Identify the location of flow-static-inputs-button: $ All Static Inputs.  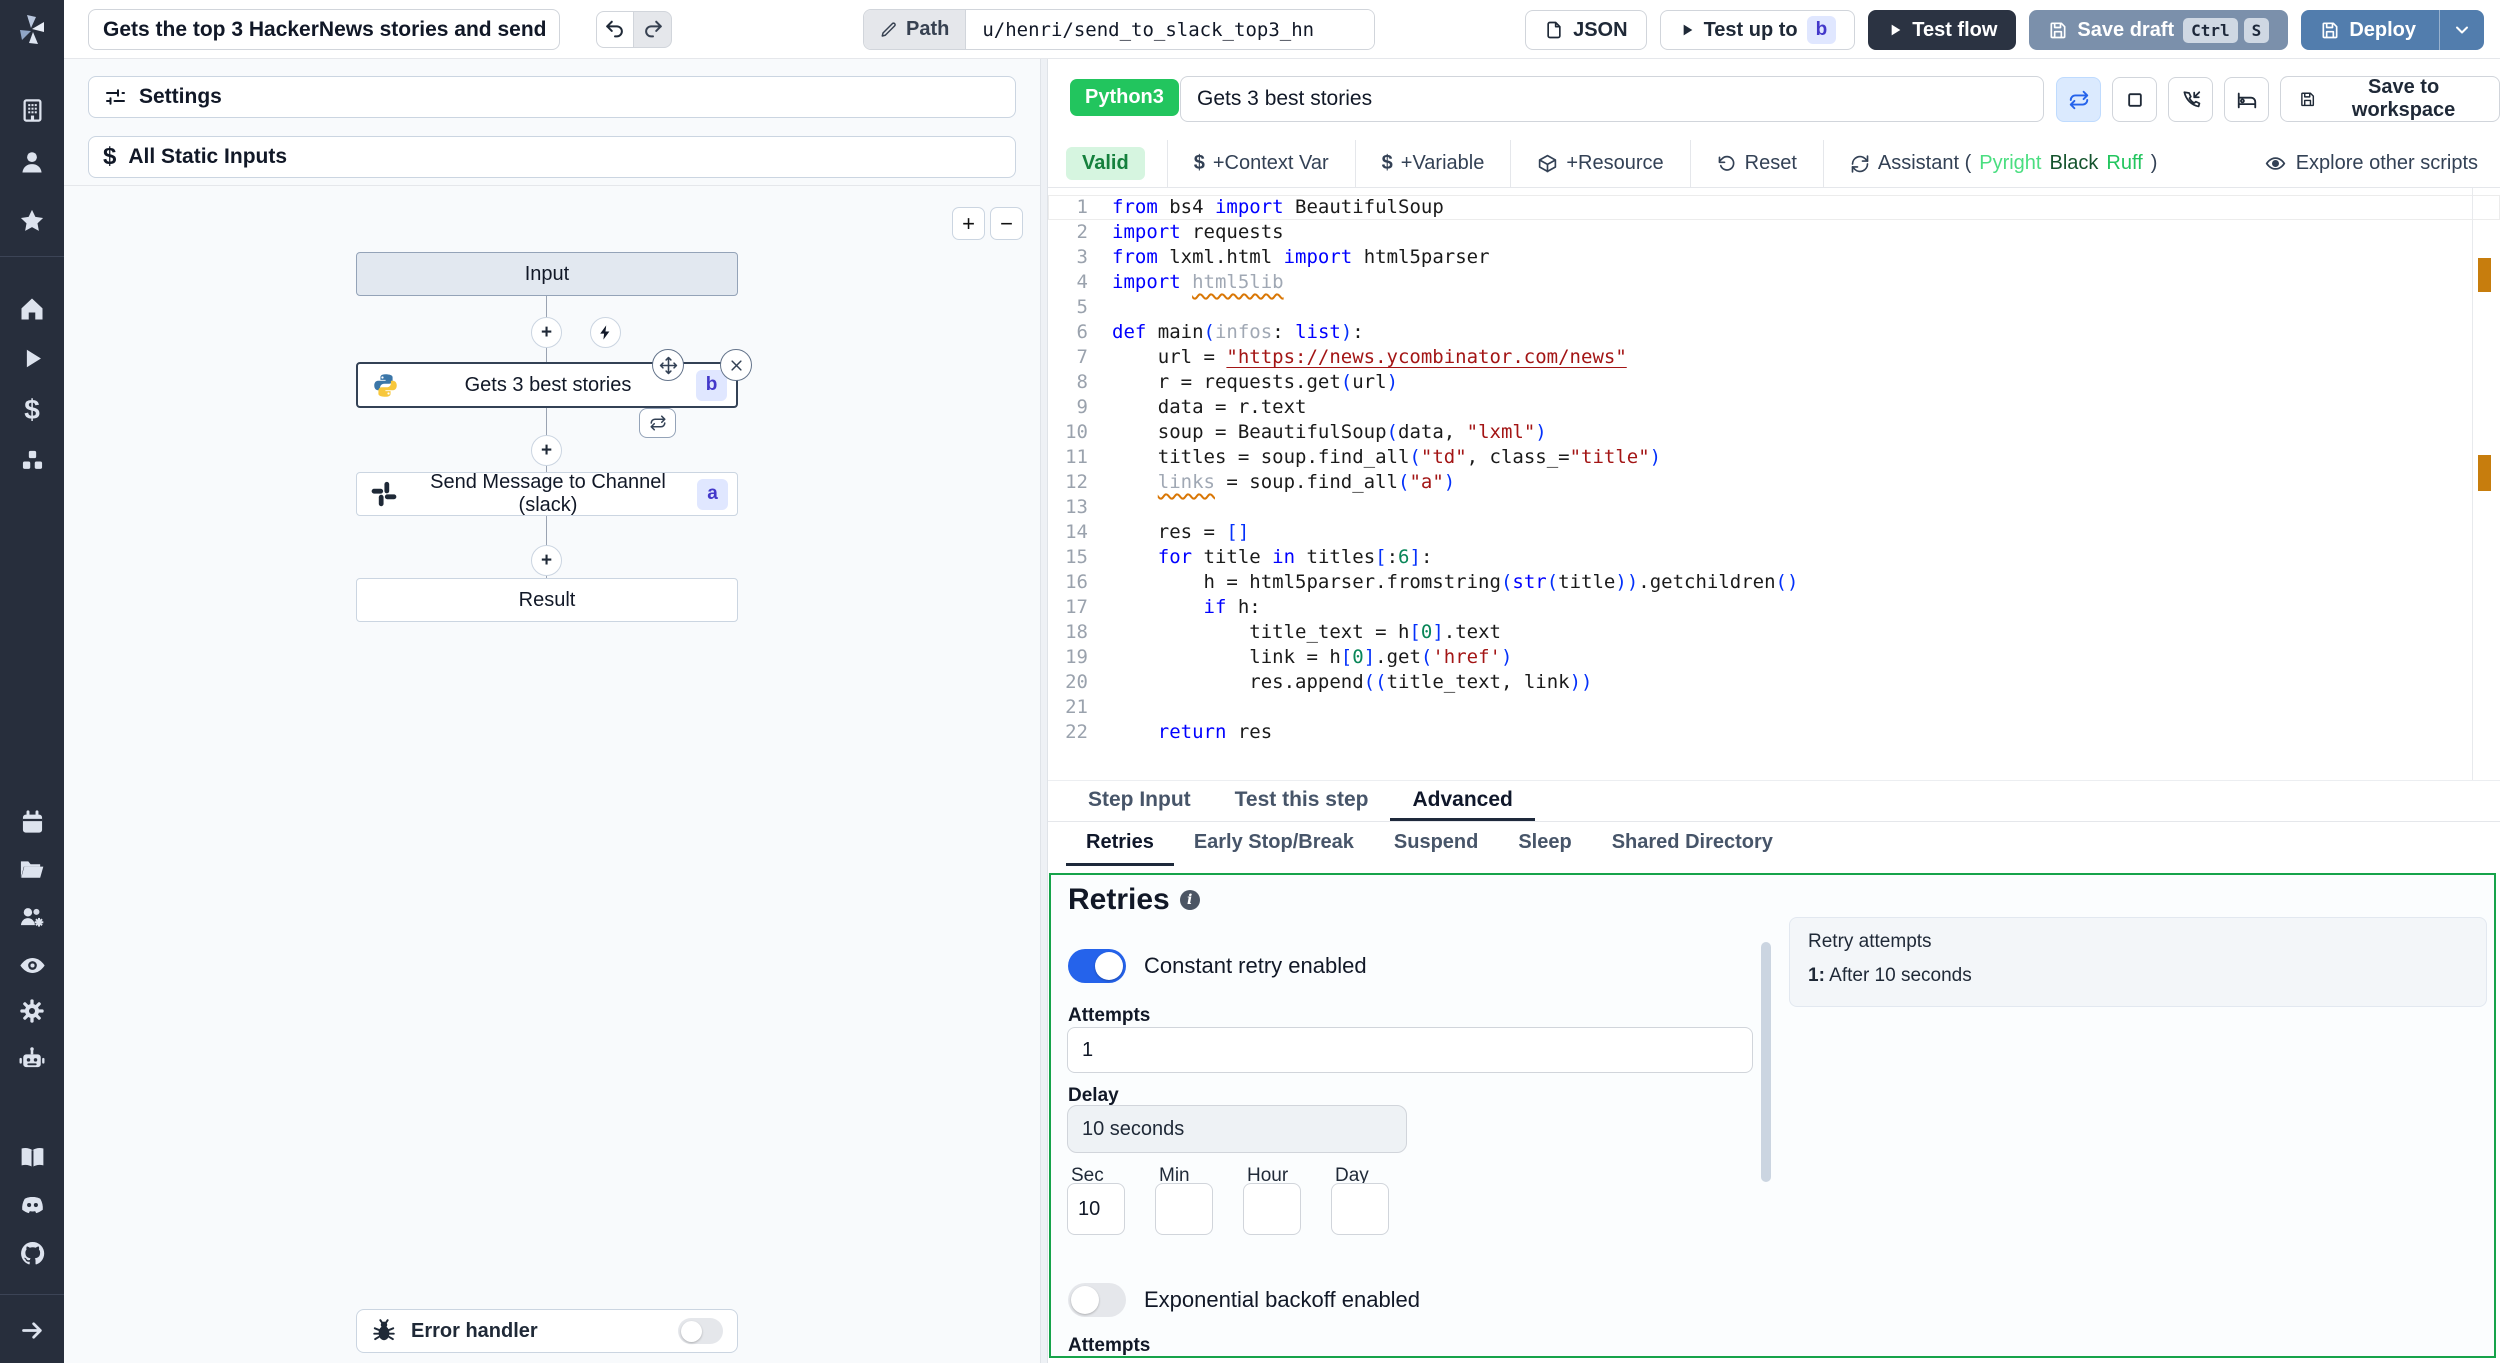
(552, 157).